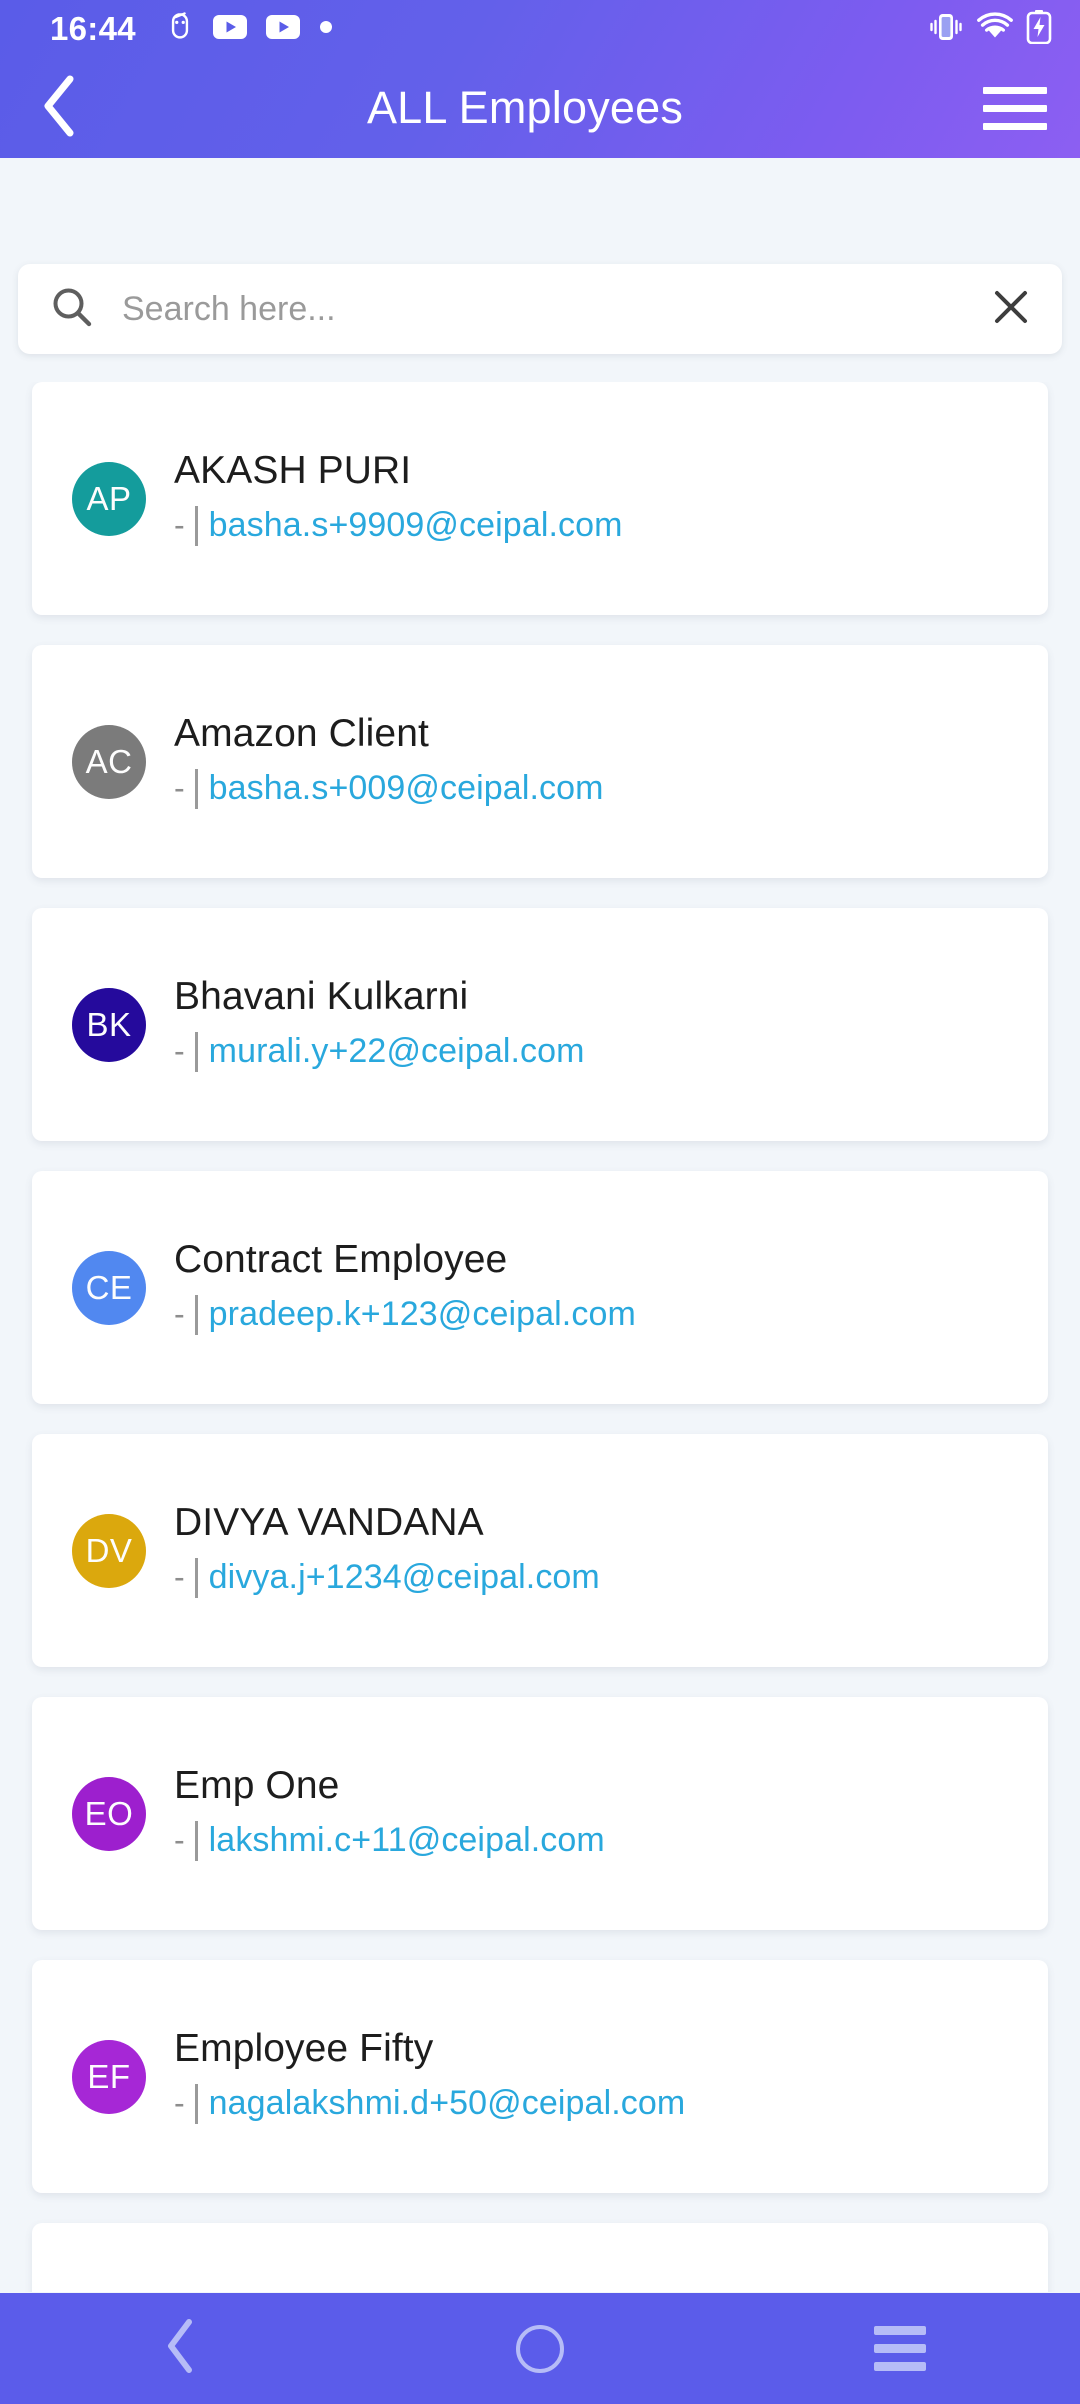  I want to click on avatar: AP, so click(109, 498).